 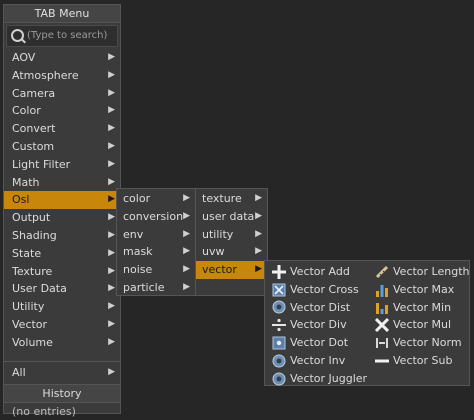 I want to click on menu-item-state: State ▶, so click(x=62, y=254).